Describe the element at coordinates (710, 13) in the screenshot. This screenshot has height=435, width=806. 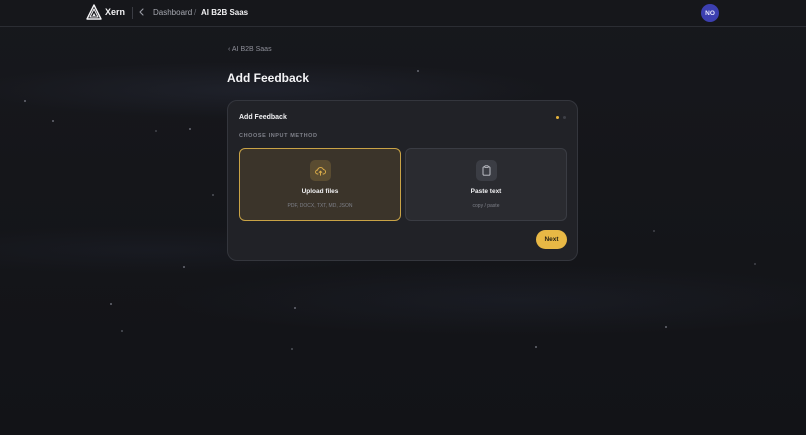
I see `user-avatar: NO` at that location.